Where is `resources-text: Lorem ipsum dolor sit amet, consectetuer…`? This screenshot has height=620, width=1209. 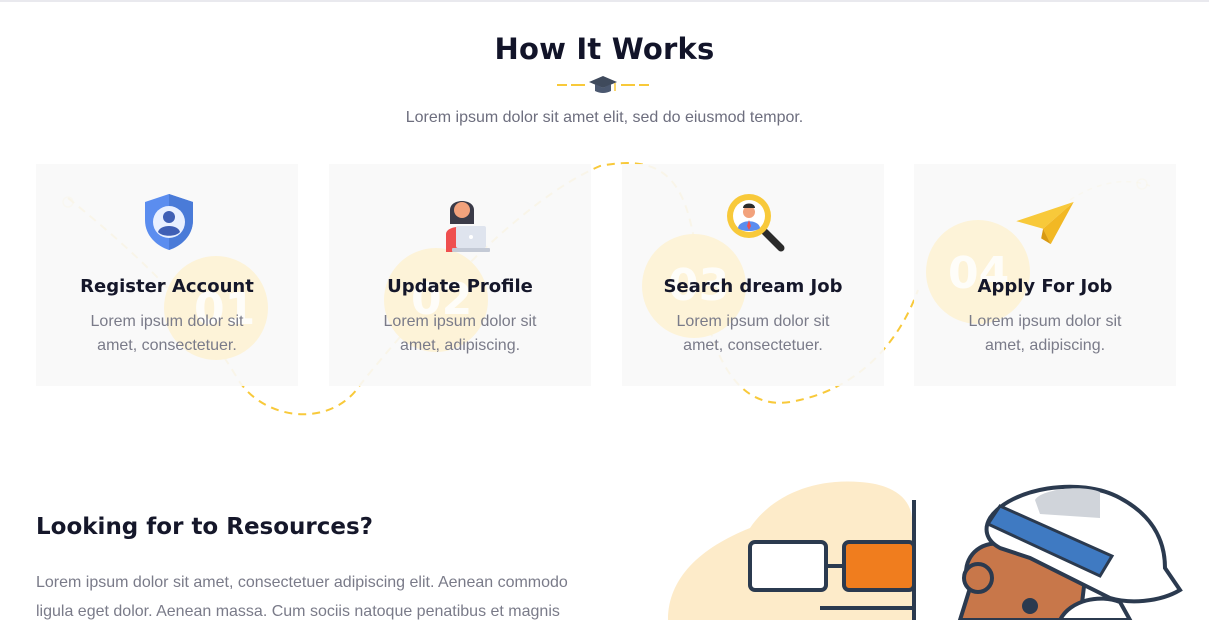
resources-text: Lorem ipsum dolor sit amet, consectetuer… is located at coordinates (302, 597).